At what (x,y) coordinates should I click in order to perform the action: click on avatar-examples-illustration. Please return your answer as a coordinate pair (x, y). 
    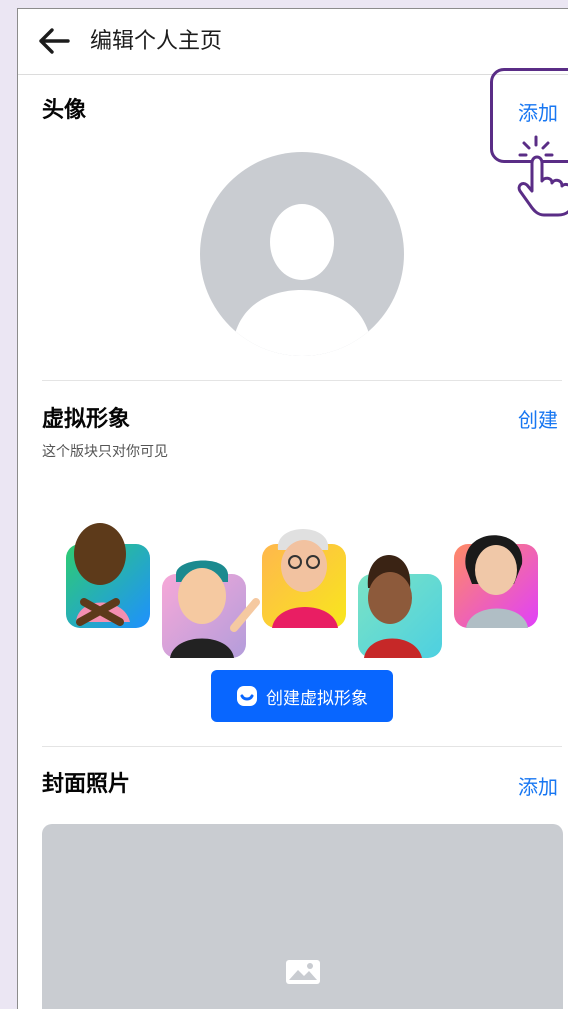
    Looking at the image, I should click on (302, 590).